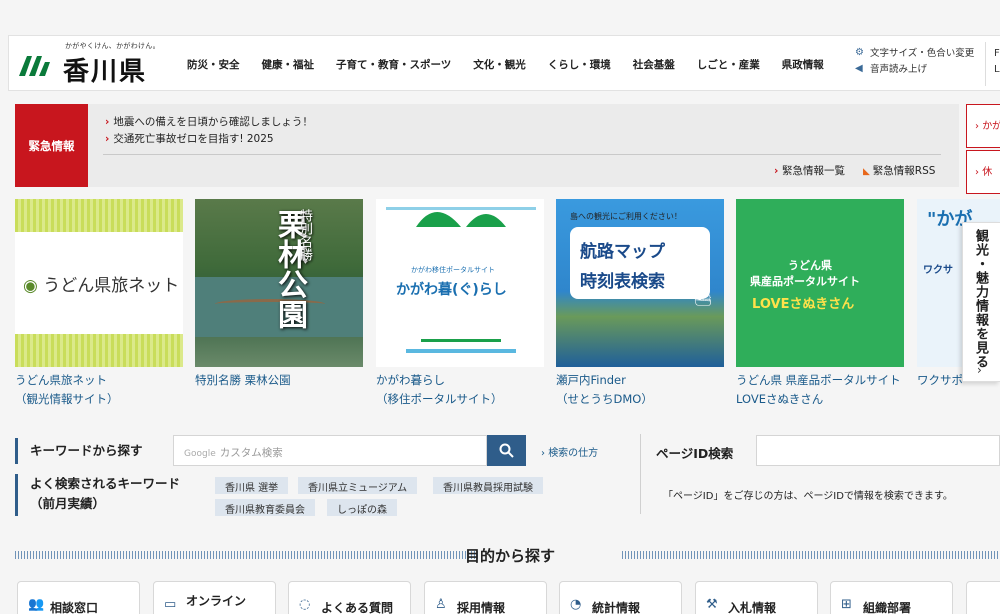 Image resolution: width=1000 pixels, height=614 pixels. I want to click on utility-links: ⚙ 文字サイズ・色合い変更 ◀ 音声読み上げ, so click(914, 60).